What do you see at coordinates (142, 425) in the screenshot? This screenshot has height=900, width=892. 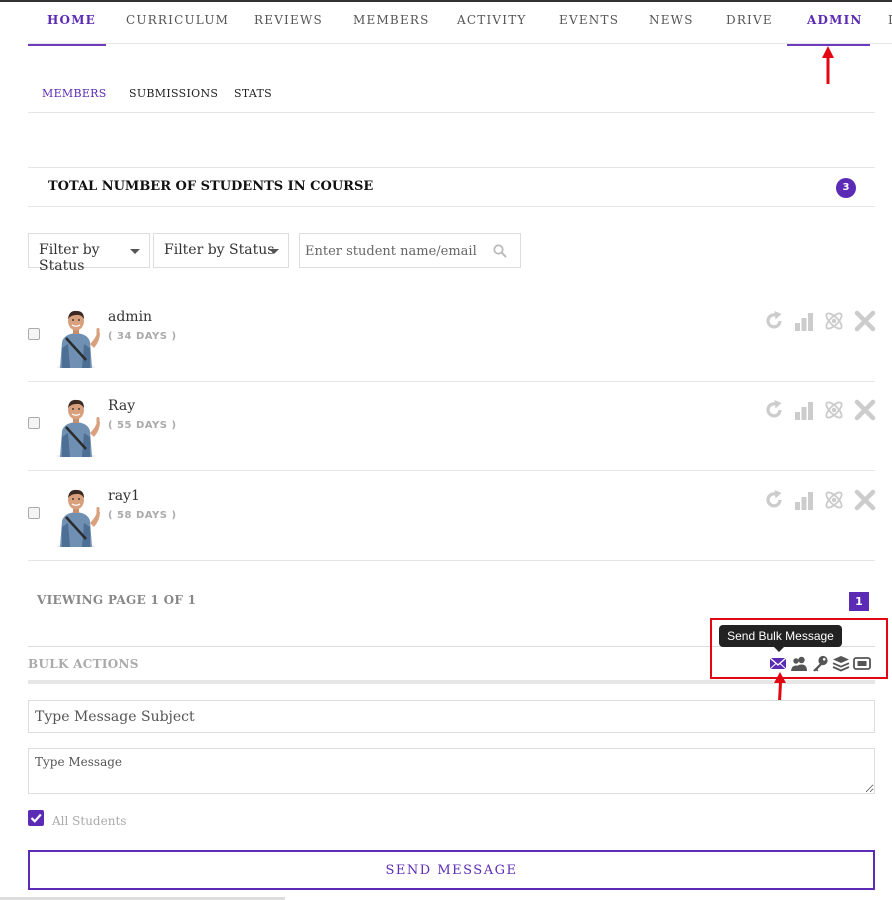 I see `member-days: ( 55 DAYS )` at bounding box center [142, 425].